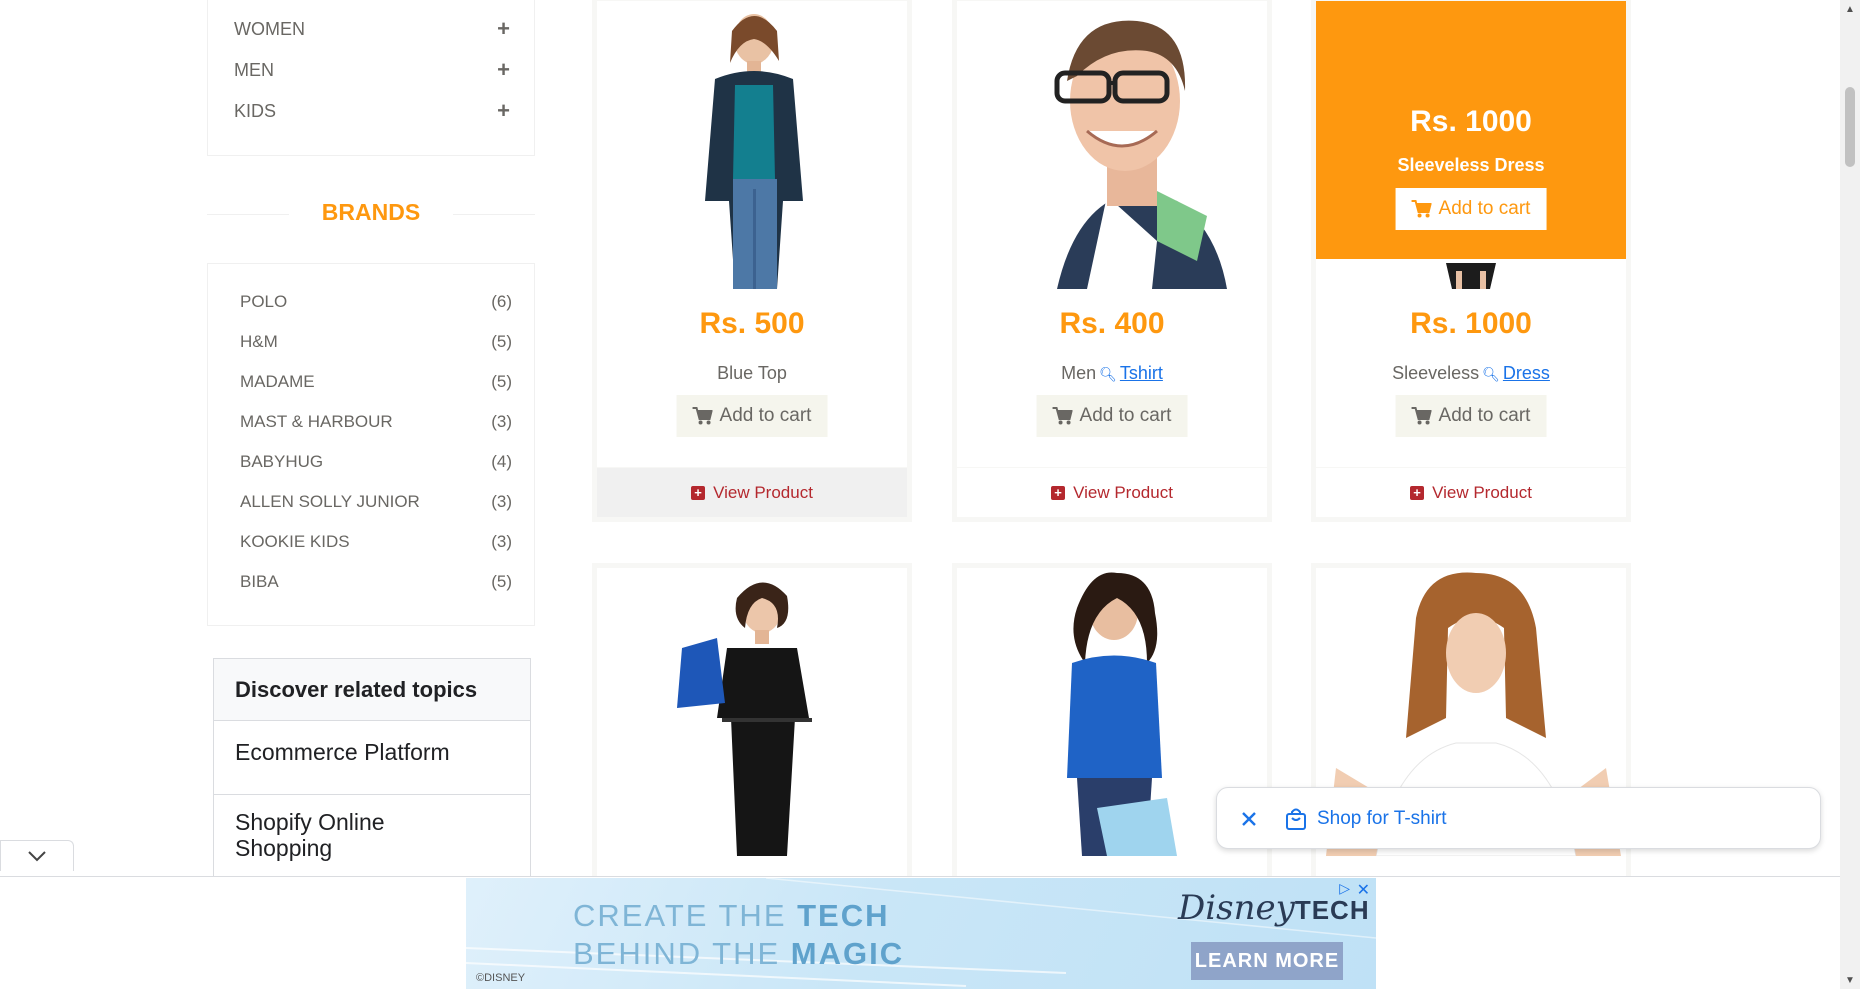 This screenshot has height=990, width=1860. Describe the element at coordinates (1526, 373) in the screenshot. I see `keyword-link: Dress` at that location.